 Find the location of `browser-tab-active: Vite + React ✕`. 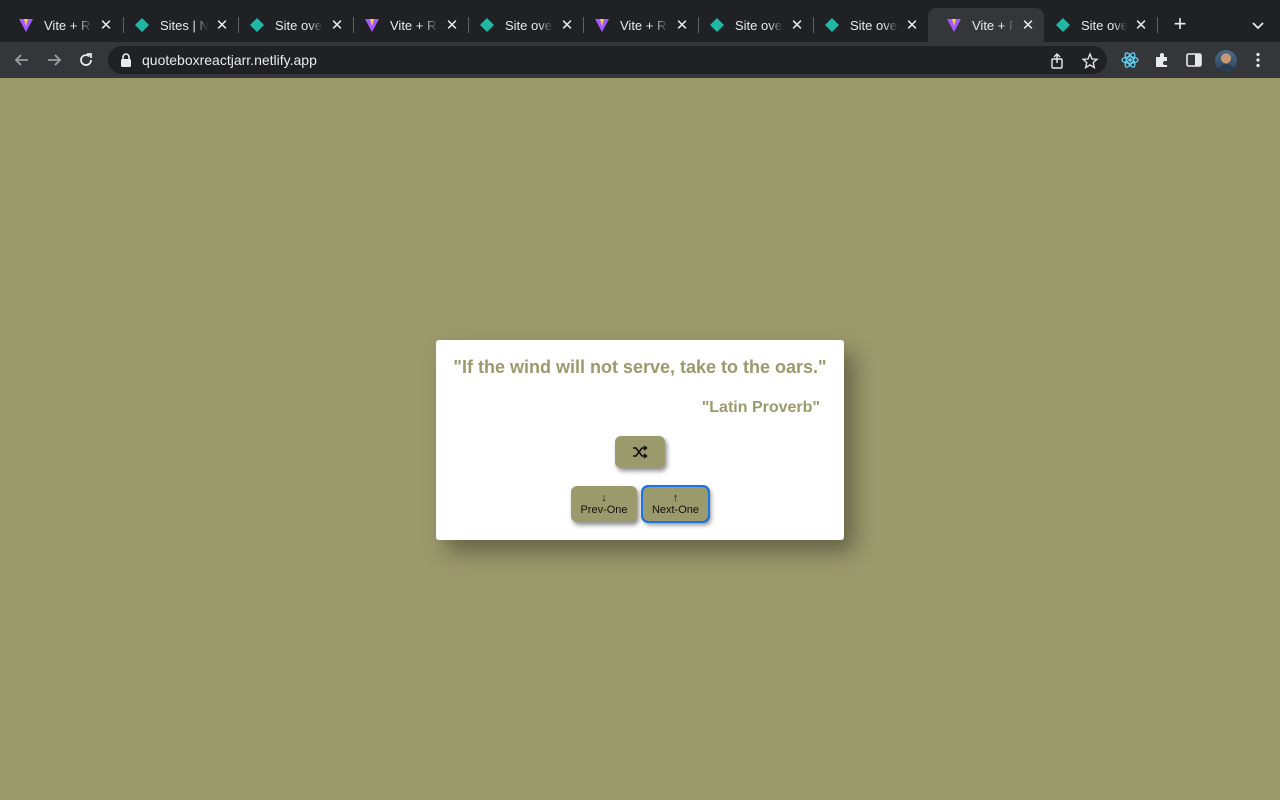

browser-tab-active: Vite + React ✕ is located at coordinates (986, 25).